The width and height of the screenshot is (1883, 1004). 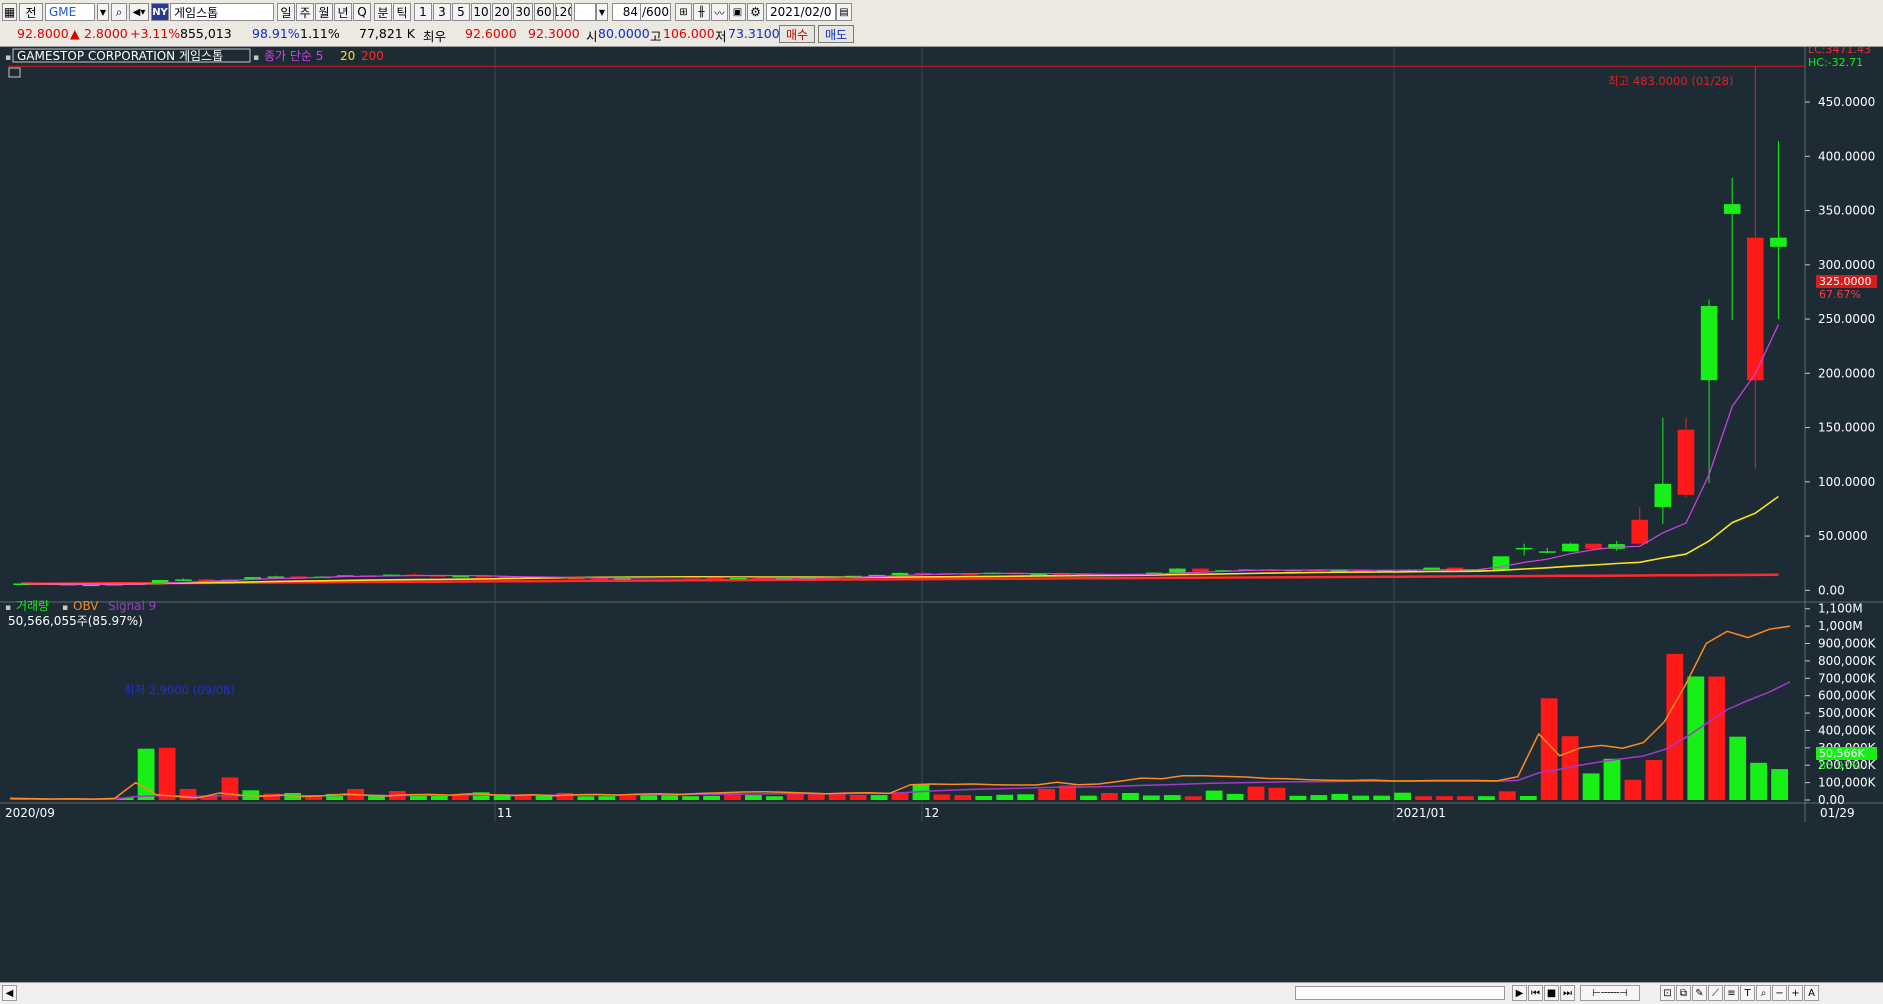 I want to click on zoom-in-icon: +, so click(x=1795, y=993).